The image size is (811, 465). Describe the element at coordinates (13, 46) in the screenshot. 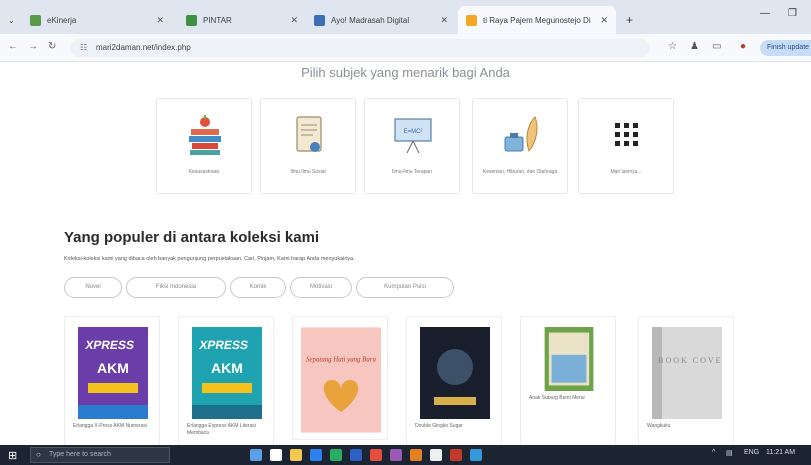

I see `back-icon: ←` at that location.